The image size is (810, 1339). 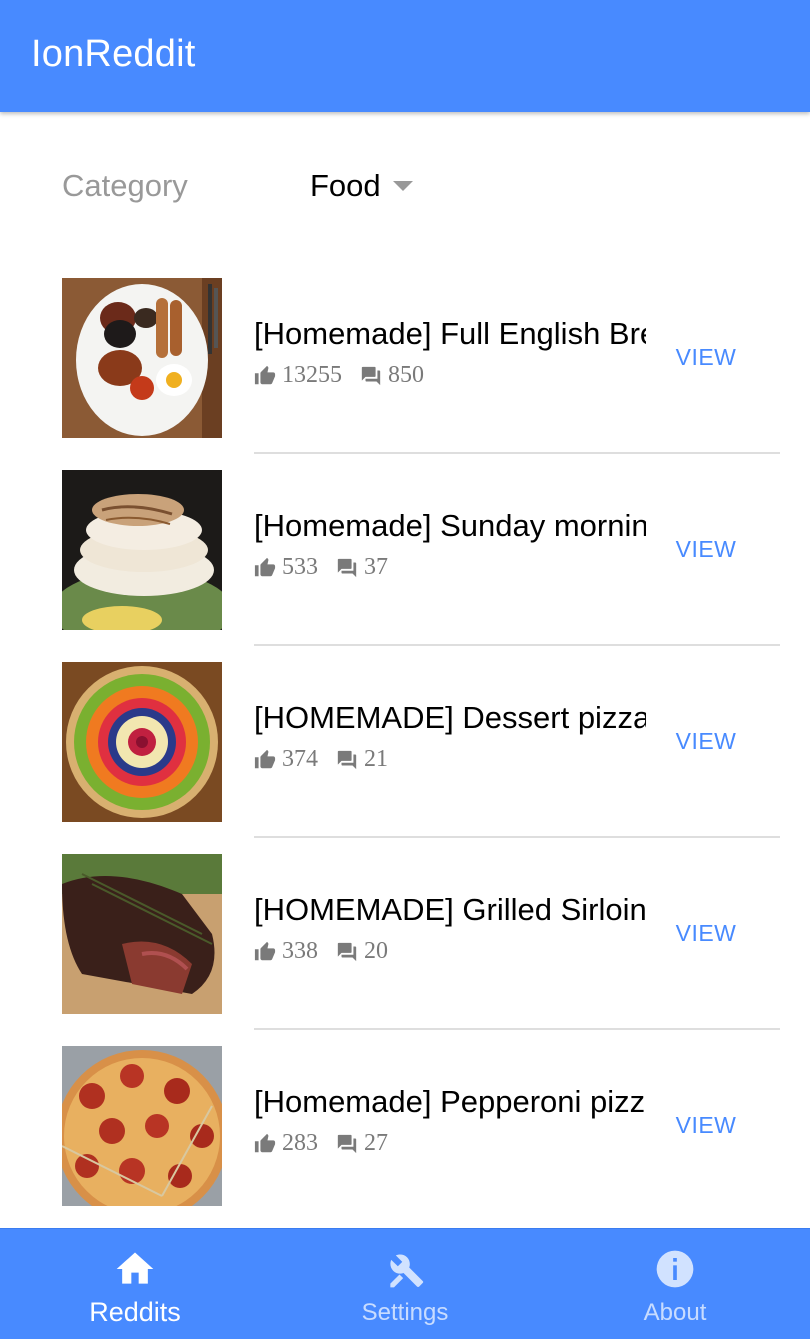 I want to click on likes-count: 338, so click(x=300, y=951).